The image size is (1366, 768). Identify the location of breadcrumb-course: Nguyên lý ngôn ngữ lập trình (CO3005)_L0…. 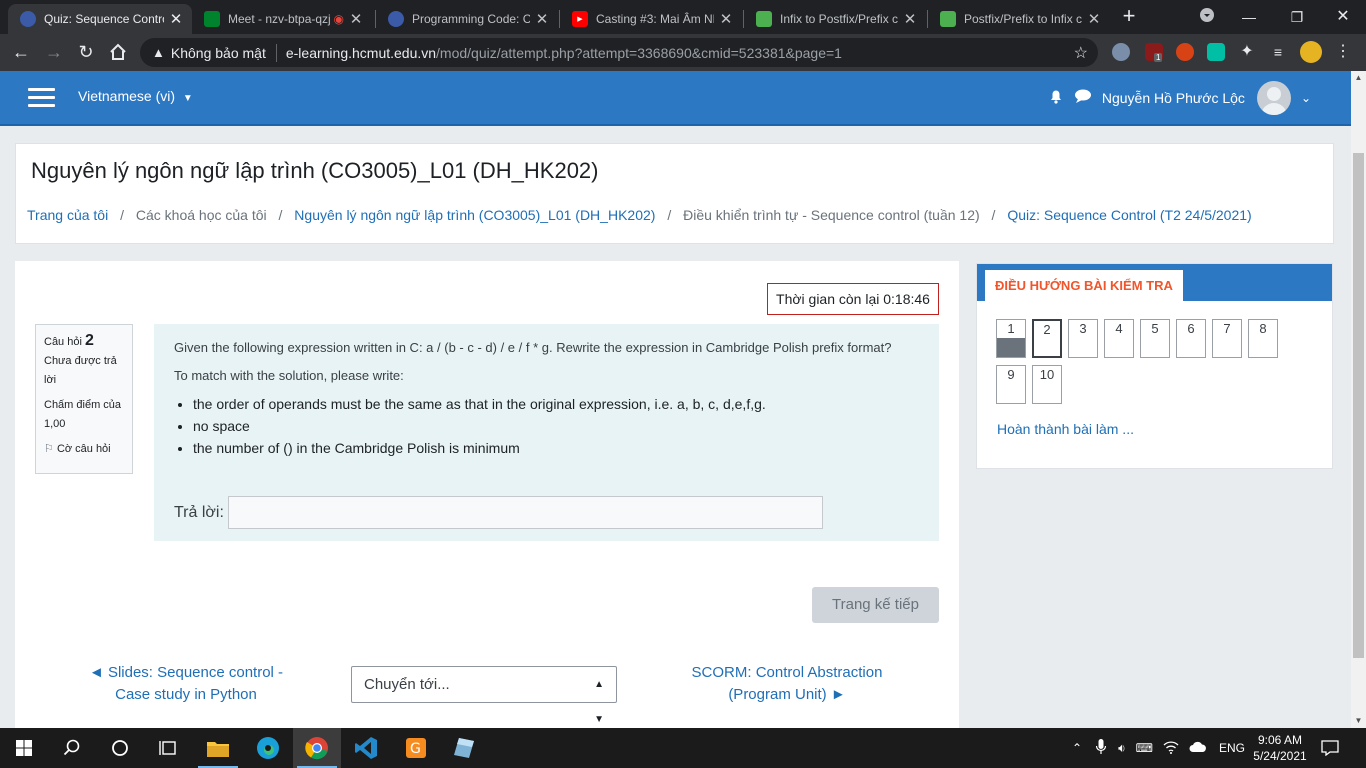
(474, 215).